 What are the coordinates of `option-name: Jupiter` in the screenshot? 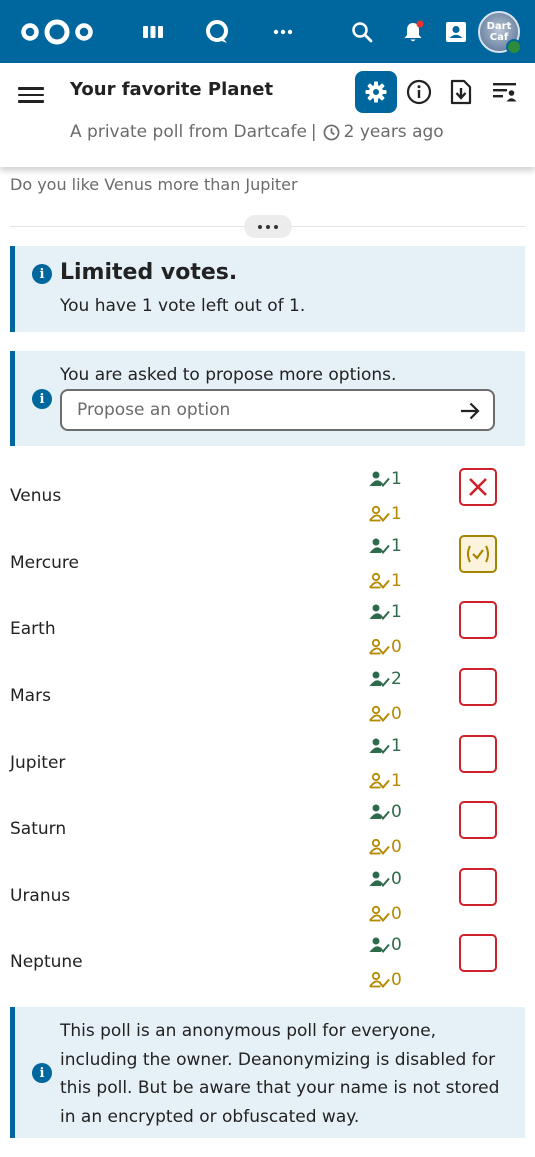 It's located at (38, 763).